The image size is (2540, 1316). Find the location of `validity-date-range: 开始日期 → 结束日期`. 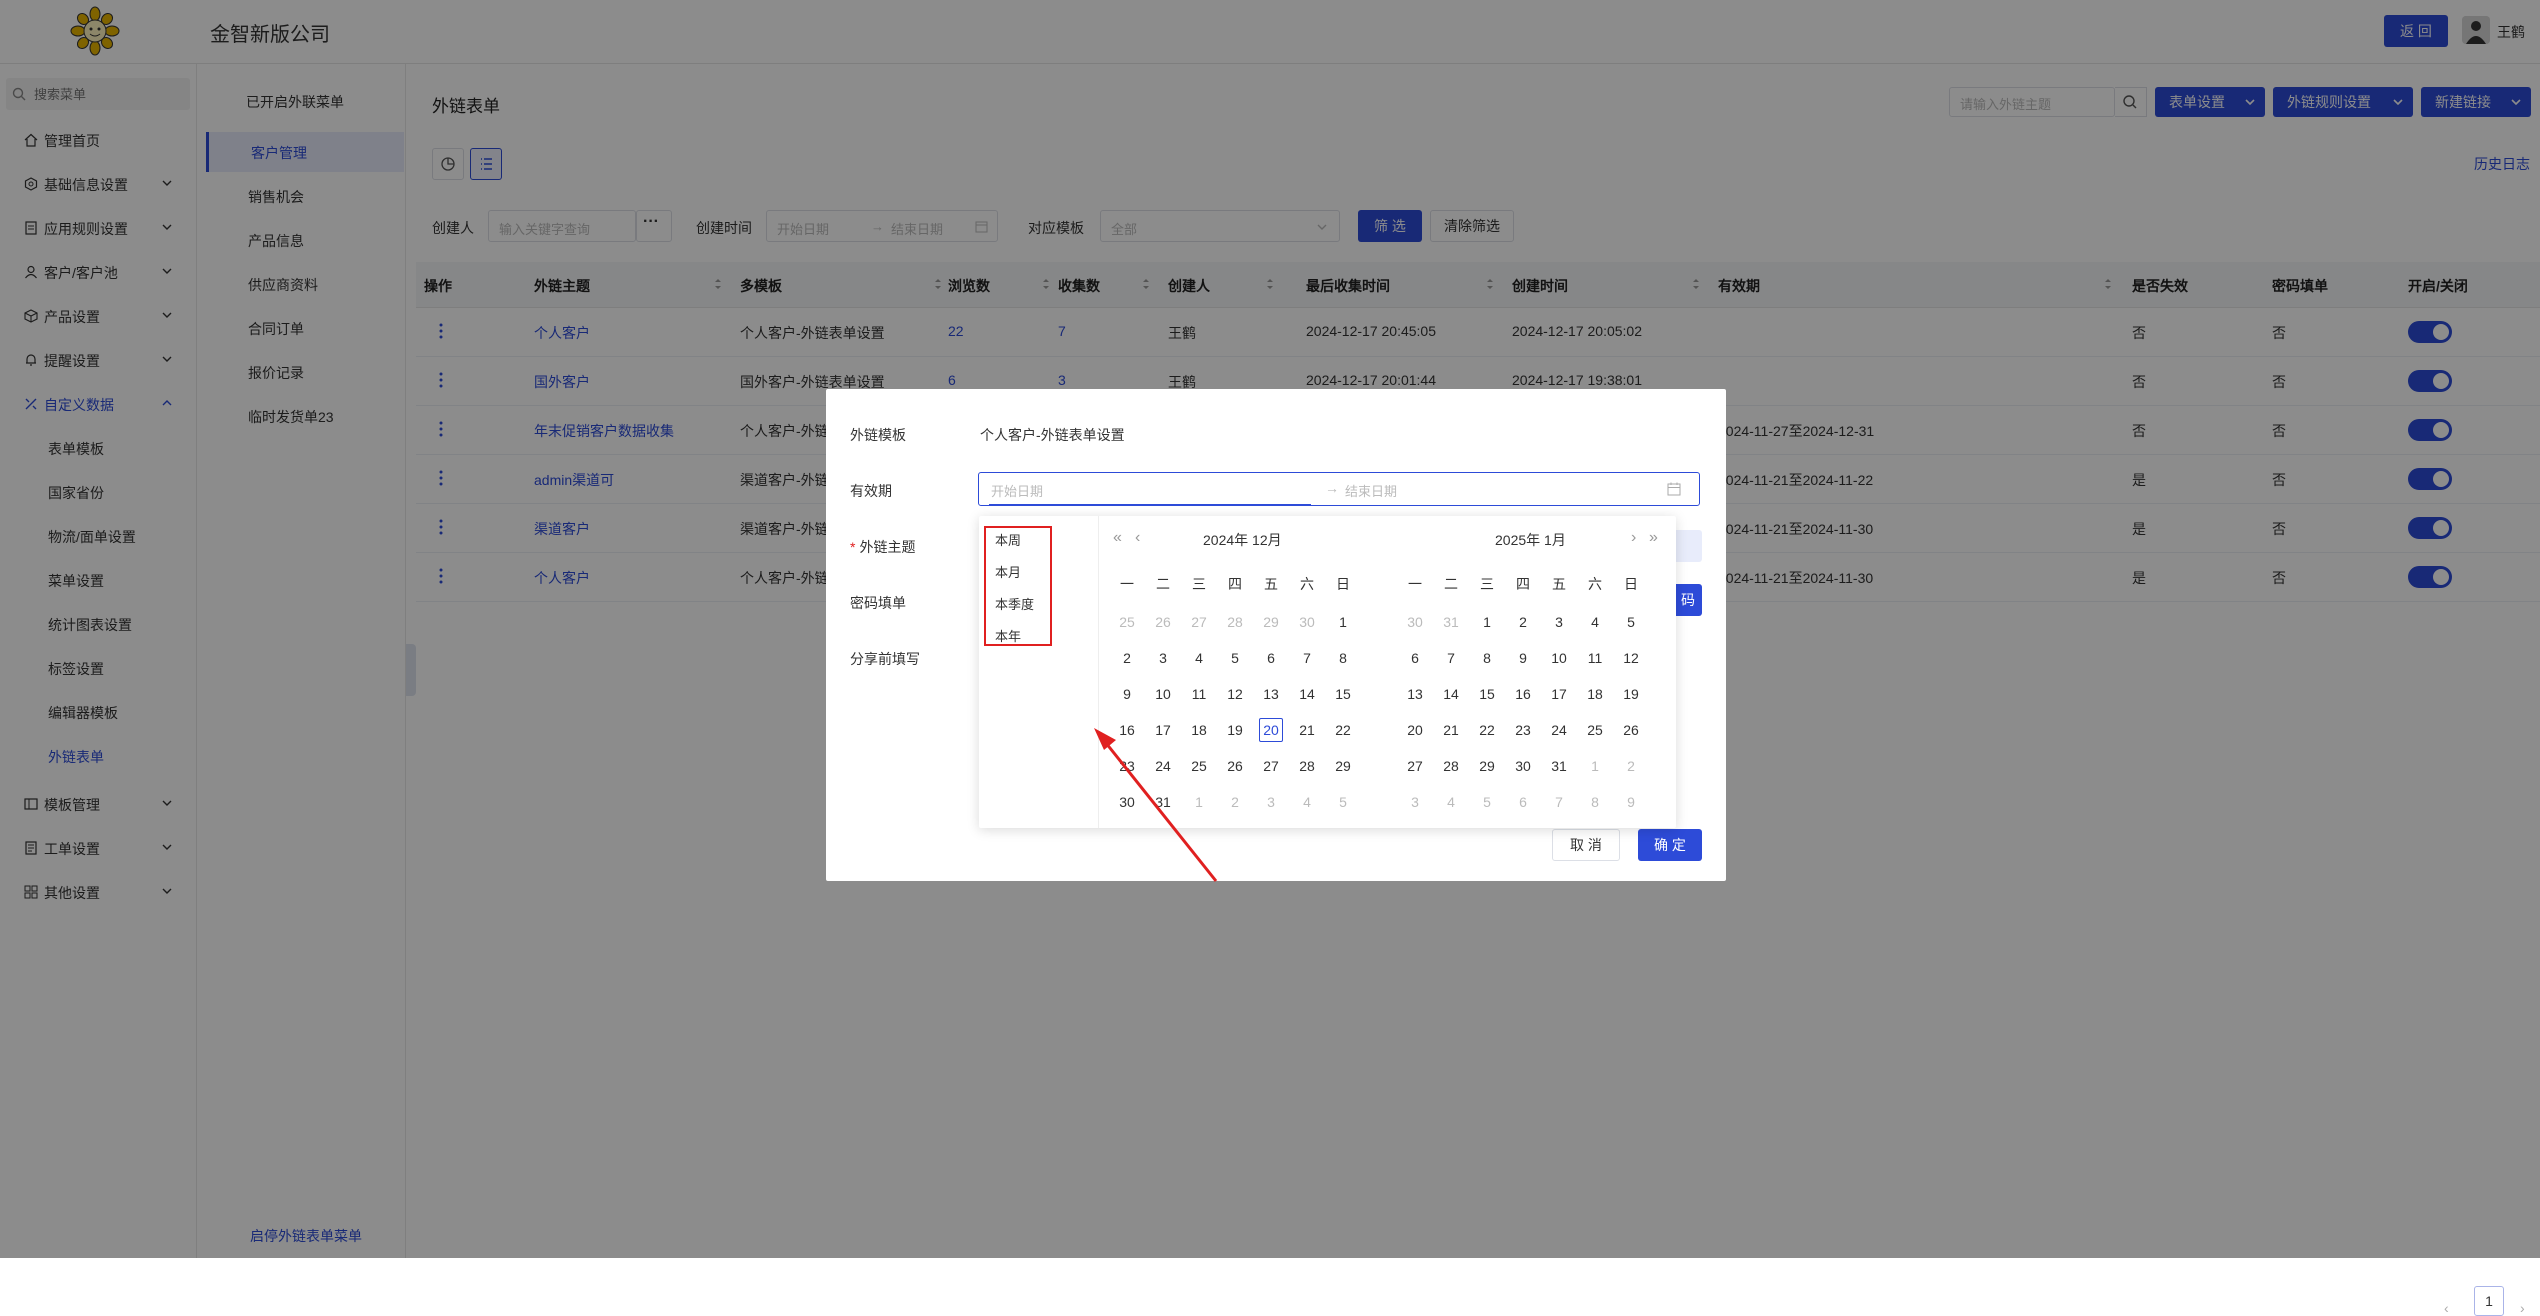

validity-date-range: 开始日期 → 结束日期 is located at coordinates (1339, 489).